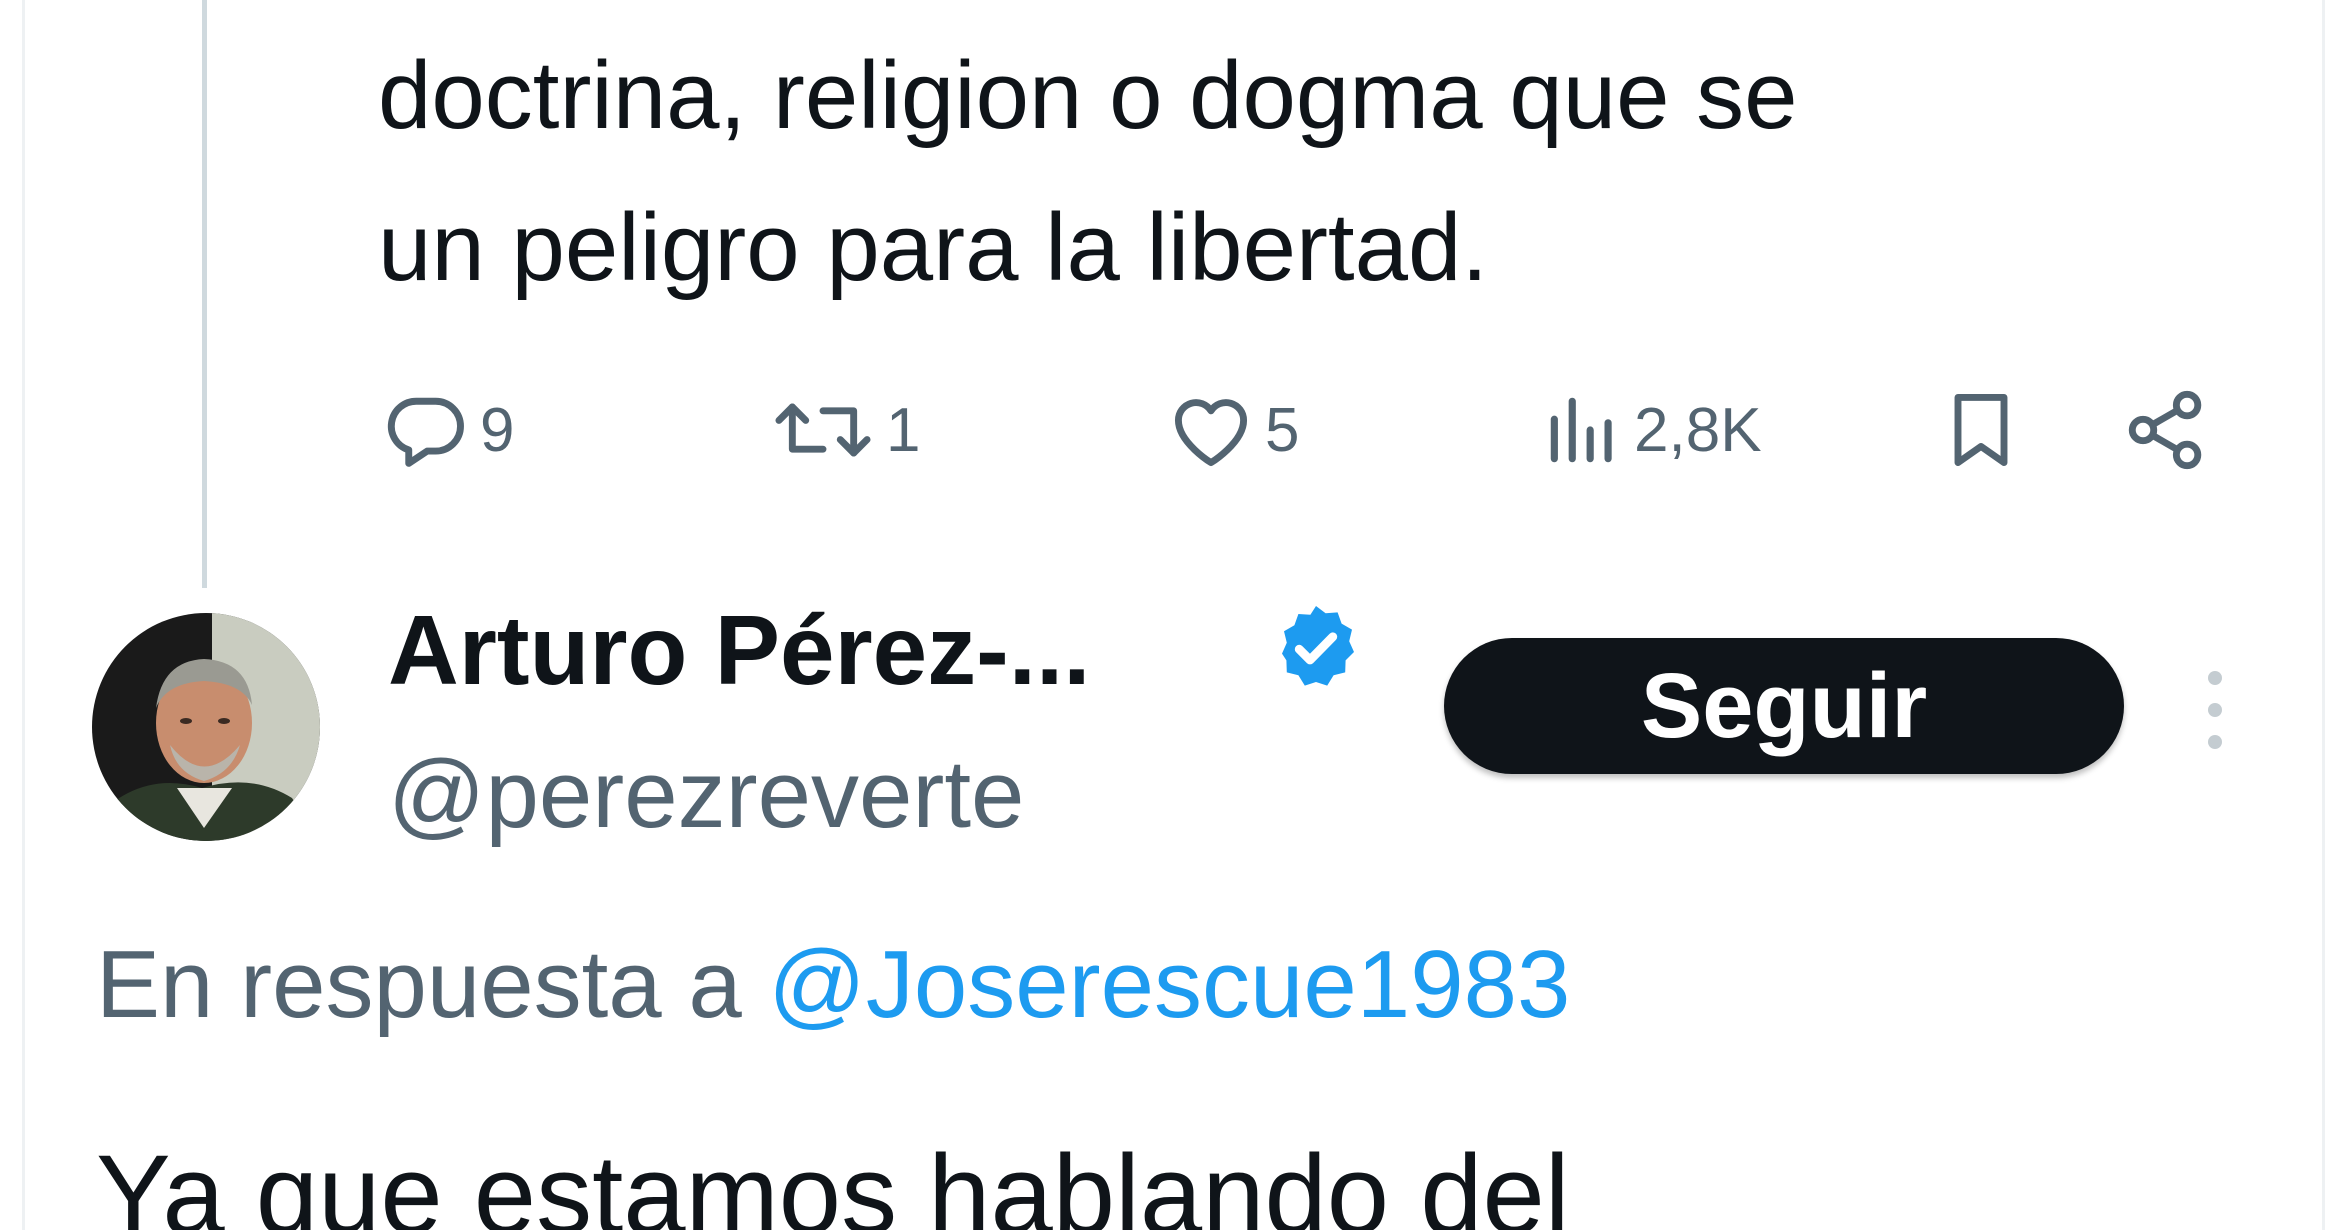 The height and width of the screenshot is (1230, 2350). I want to click on avatar, so click(206, 727).